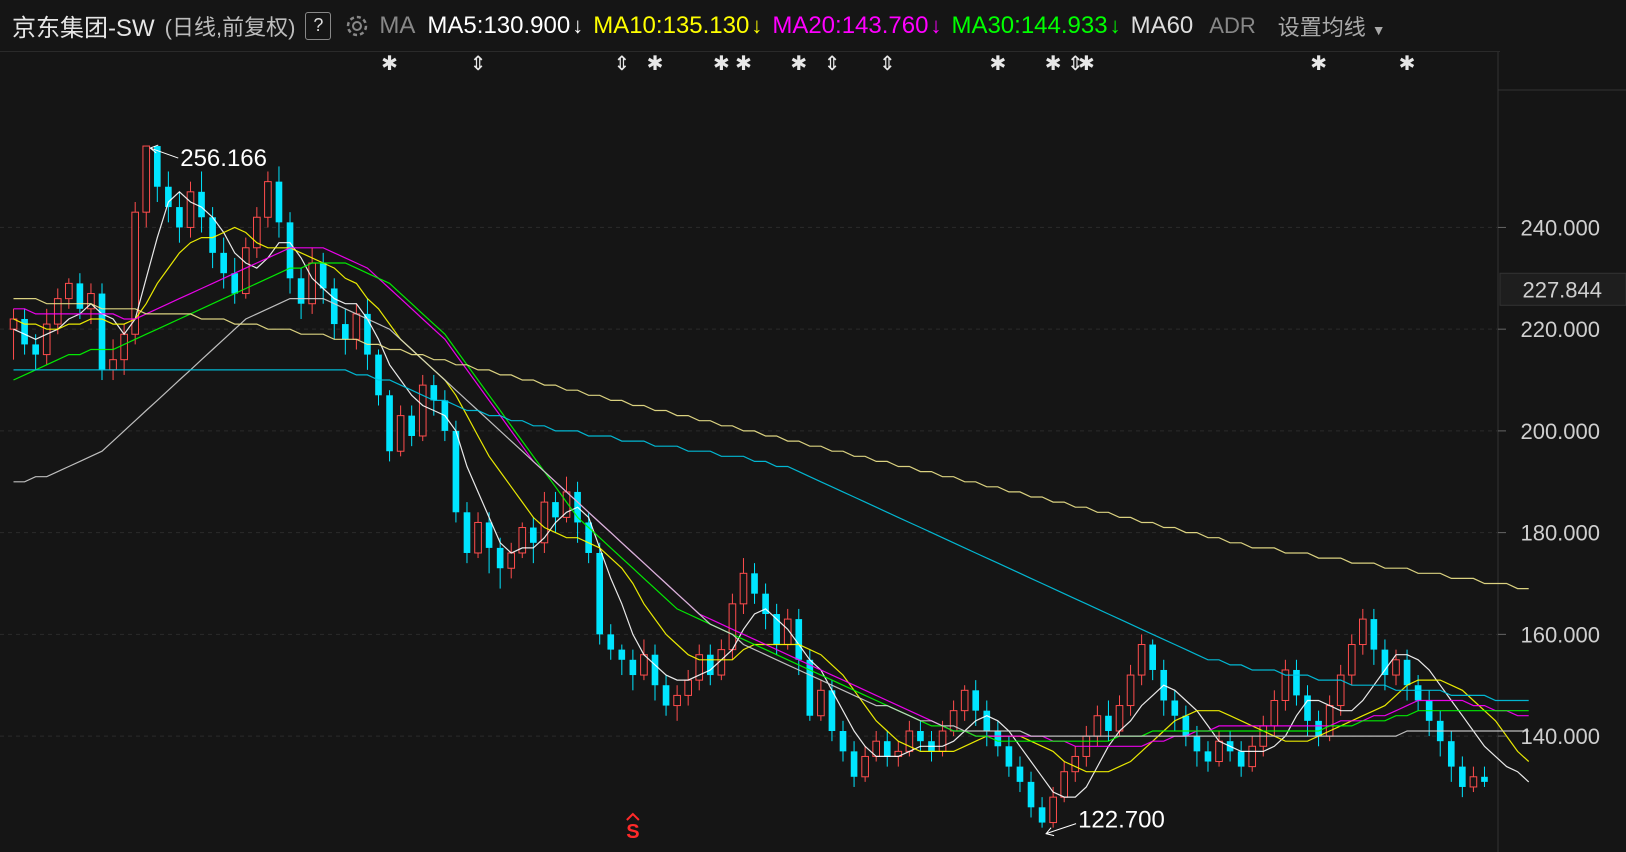 The image size is (1626, 852). What do you see at coordinates (1562, 289) in the screenshot?
I see `current-price-label: 227.844` at bounding box center [1562, 289].